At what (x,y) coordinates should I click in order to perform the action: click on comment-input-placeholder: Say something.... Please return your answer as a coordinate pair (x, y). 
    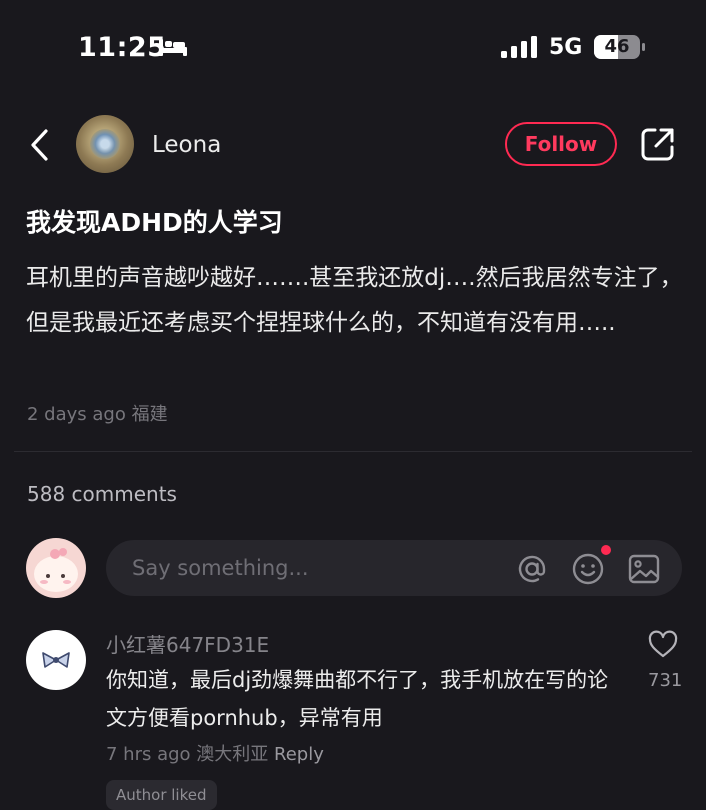
    Looking at the image, I should click on (220, 568).